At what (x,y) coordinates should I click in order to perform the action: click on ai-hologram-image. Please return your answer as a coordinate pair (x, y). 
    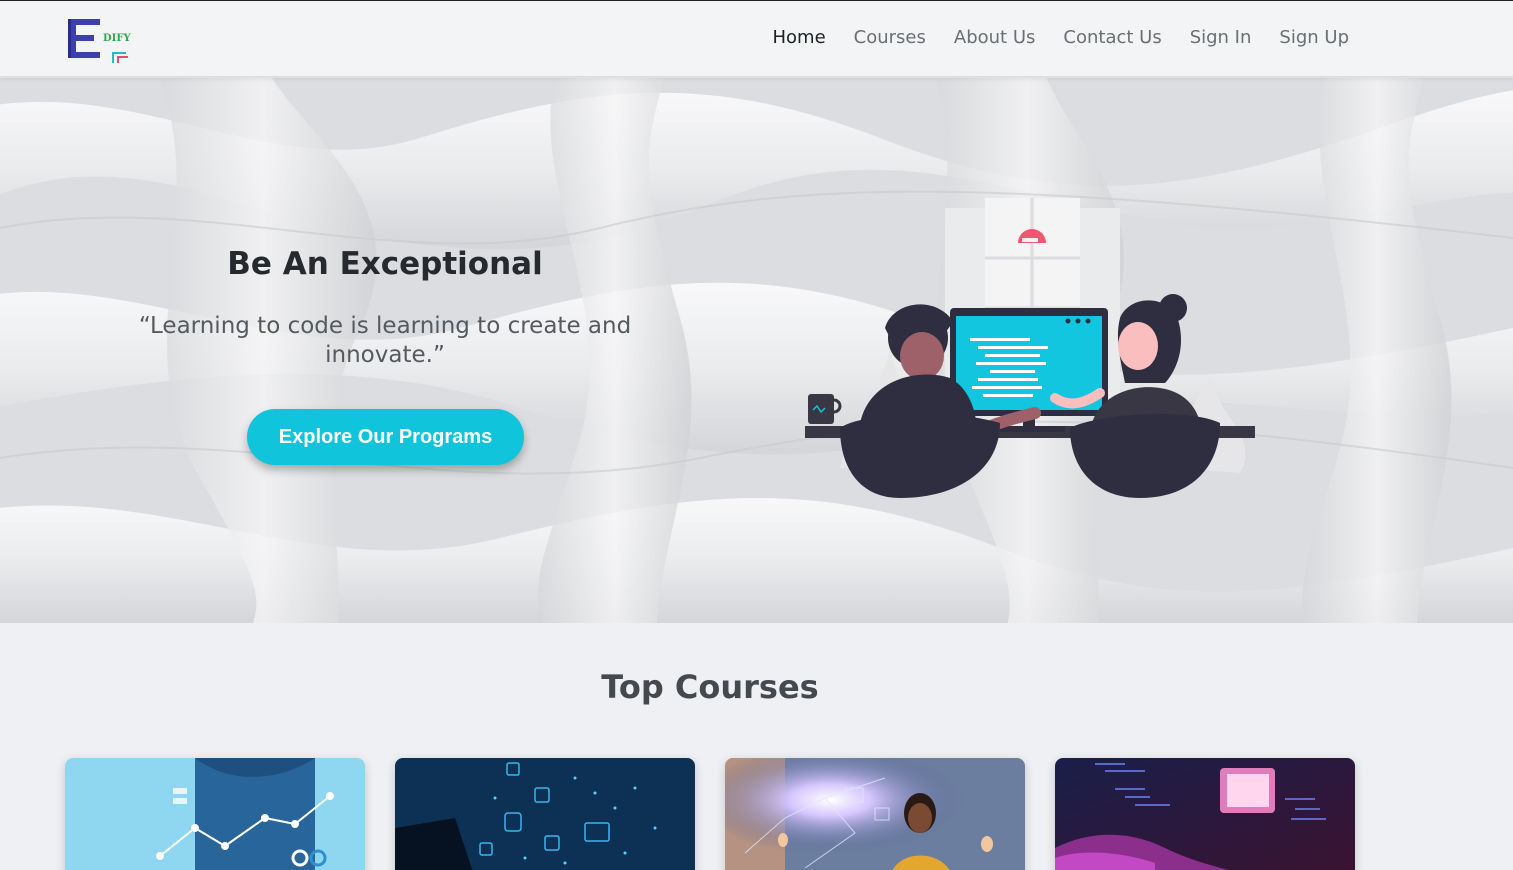
    Looking at the image, I should click on (875, 814).